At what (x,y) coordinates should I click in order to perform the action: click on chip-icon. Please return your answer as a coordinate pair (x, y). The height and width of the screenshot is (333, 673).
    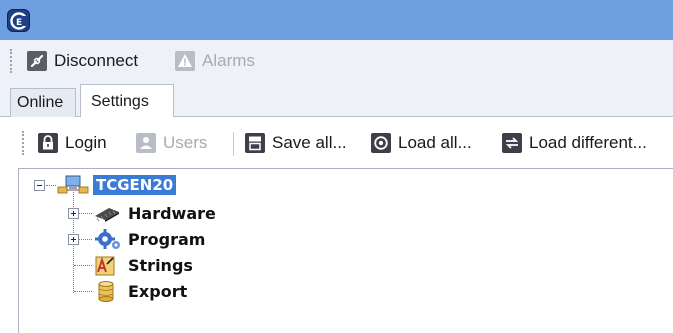
    Looking at the image, I should click on (107, 213).